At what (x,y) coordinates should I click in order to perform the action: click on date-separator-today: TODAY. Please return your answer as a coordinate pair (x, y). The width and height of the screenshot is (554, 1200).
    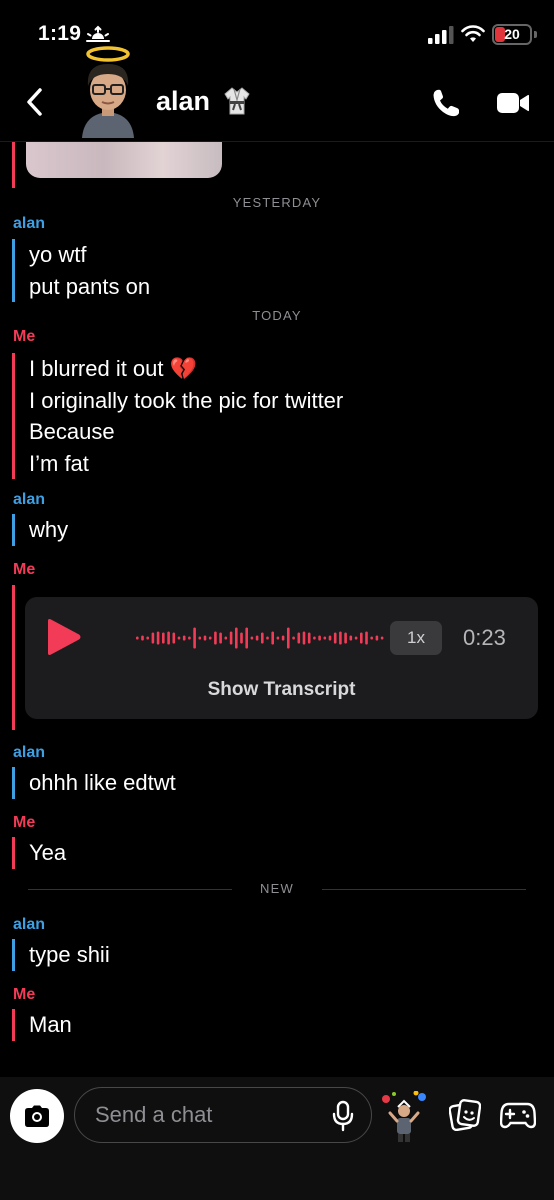
    Looking at the image, I should click on (277, 315).